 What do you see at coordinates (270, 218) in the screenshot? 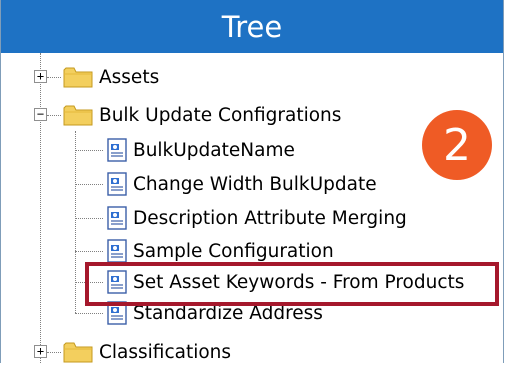
I see `tree-node-label: Description Attribute Merging` at bounding box center [270, 218].